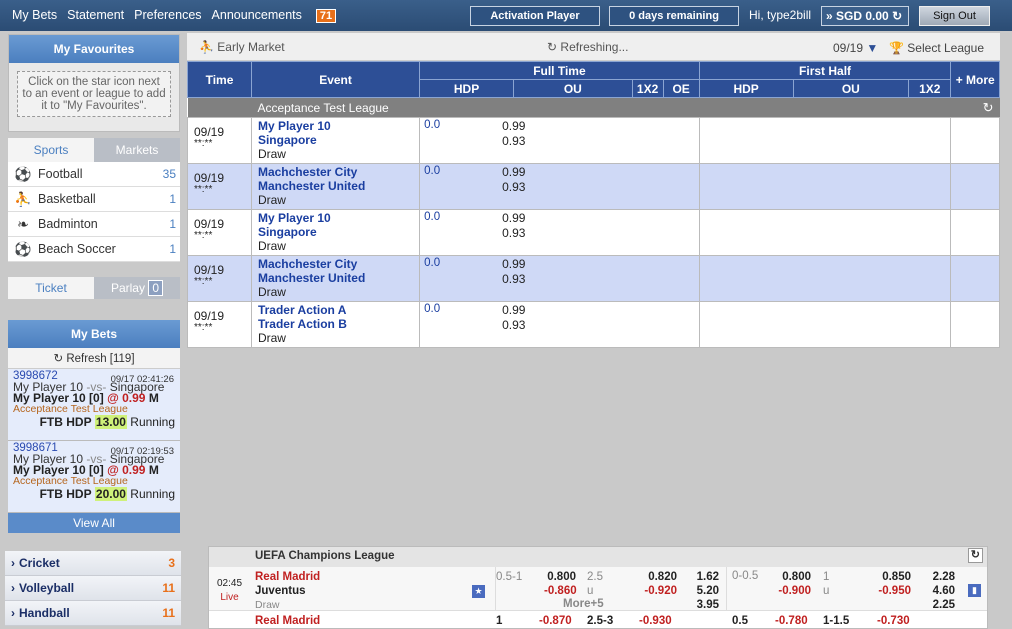 Image resolution: width=1012 pixels, height=629 pixels. I want to click on fh-ou-line: 1, so click(826, 577).